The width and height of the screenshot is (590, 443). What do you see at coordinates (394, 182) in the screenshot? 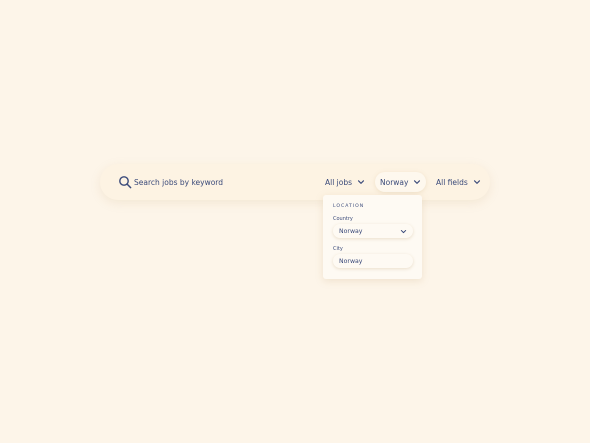
I see `country-filter-label: Norway` at bounding box center [394, 182].